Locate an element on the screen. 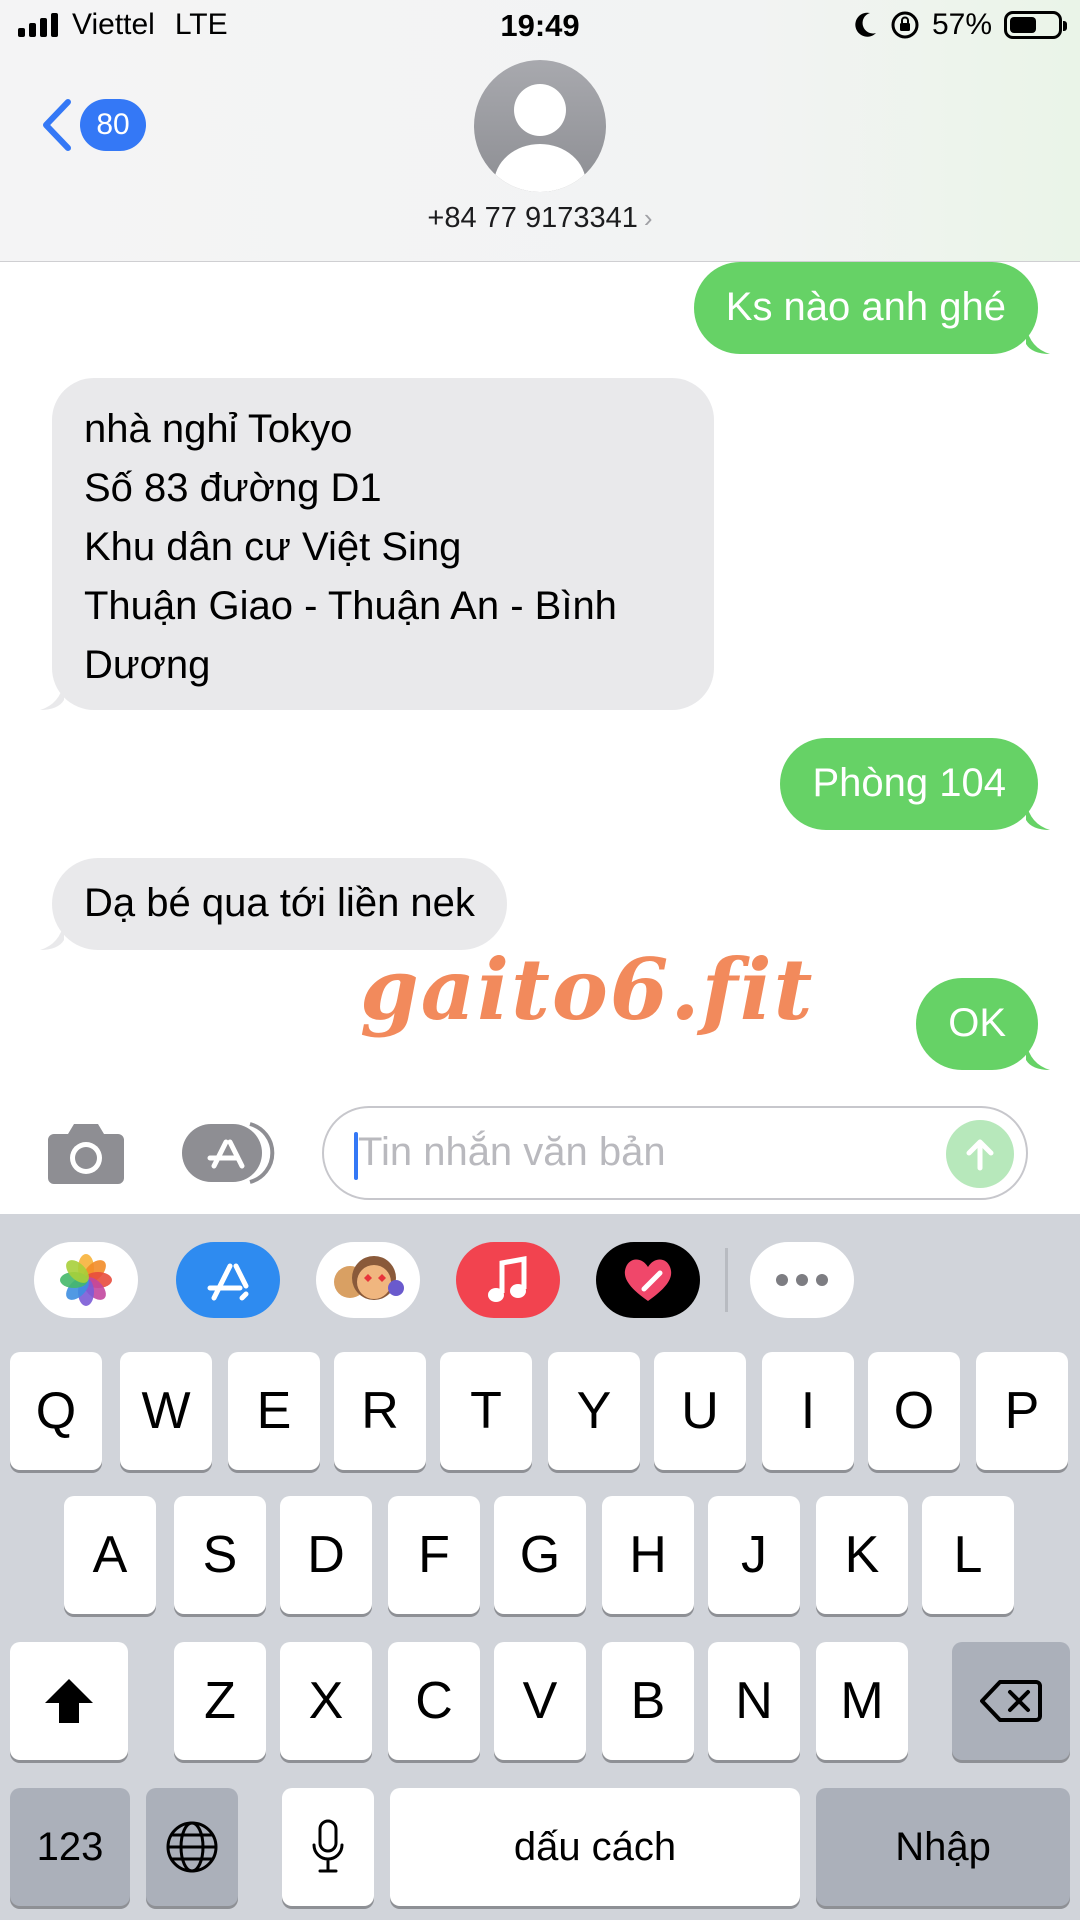  message-line: Thuận Giao - Thuận An - Bình is located at coordinates (350, 606).